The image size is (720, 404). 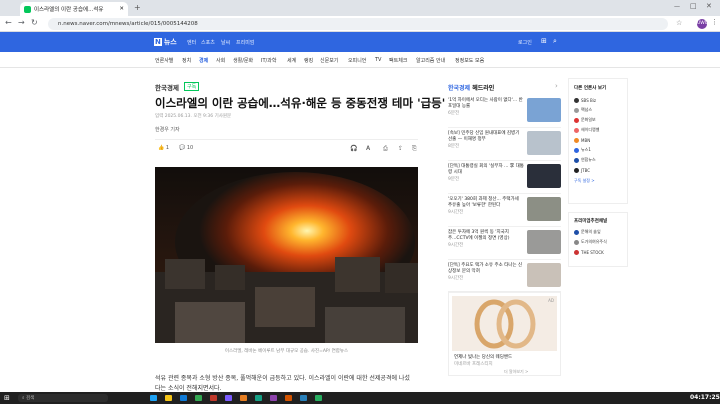 What do you see at coordinates (471, 88) in the screenshot?
I see `headline-section-title: 한국경제 헤드라인` at bounding box center [471, 88].